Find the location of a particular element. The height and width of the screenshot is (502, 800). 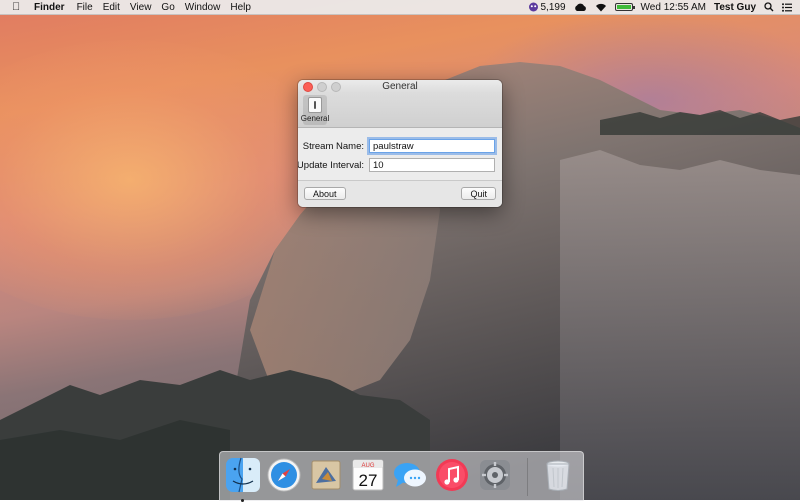

system-preferences-icon is located at coordinates (495, 475).